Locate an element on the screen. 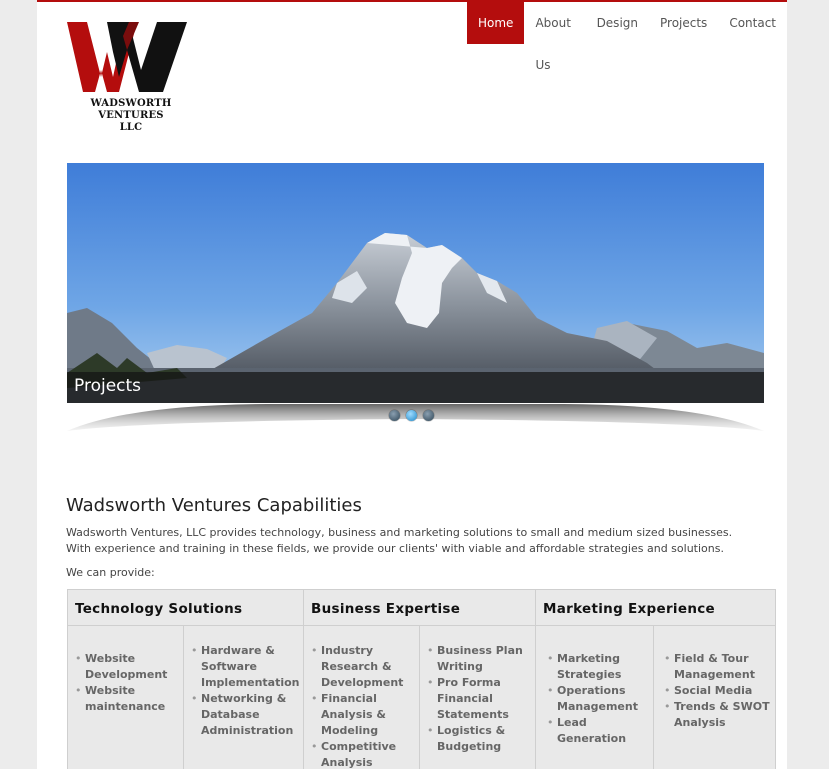 The width and height of the screenshot is (829, 769). logo: WADSWORTH VENTURES LLC is located at coordinates (127, 79).